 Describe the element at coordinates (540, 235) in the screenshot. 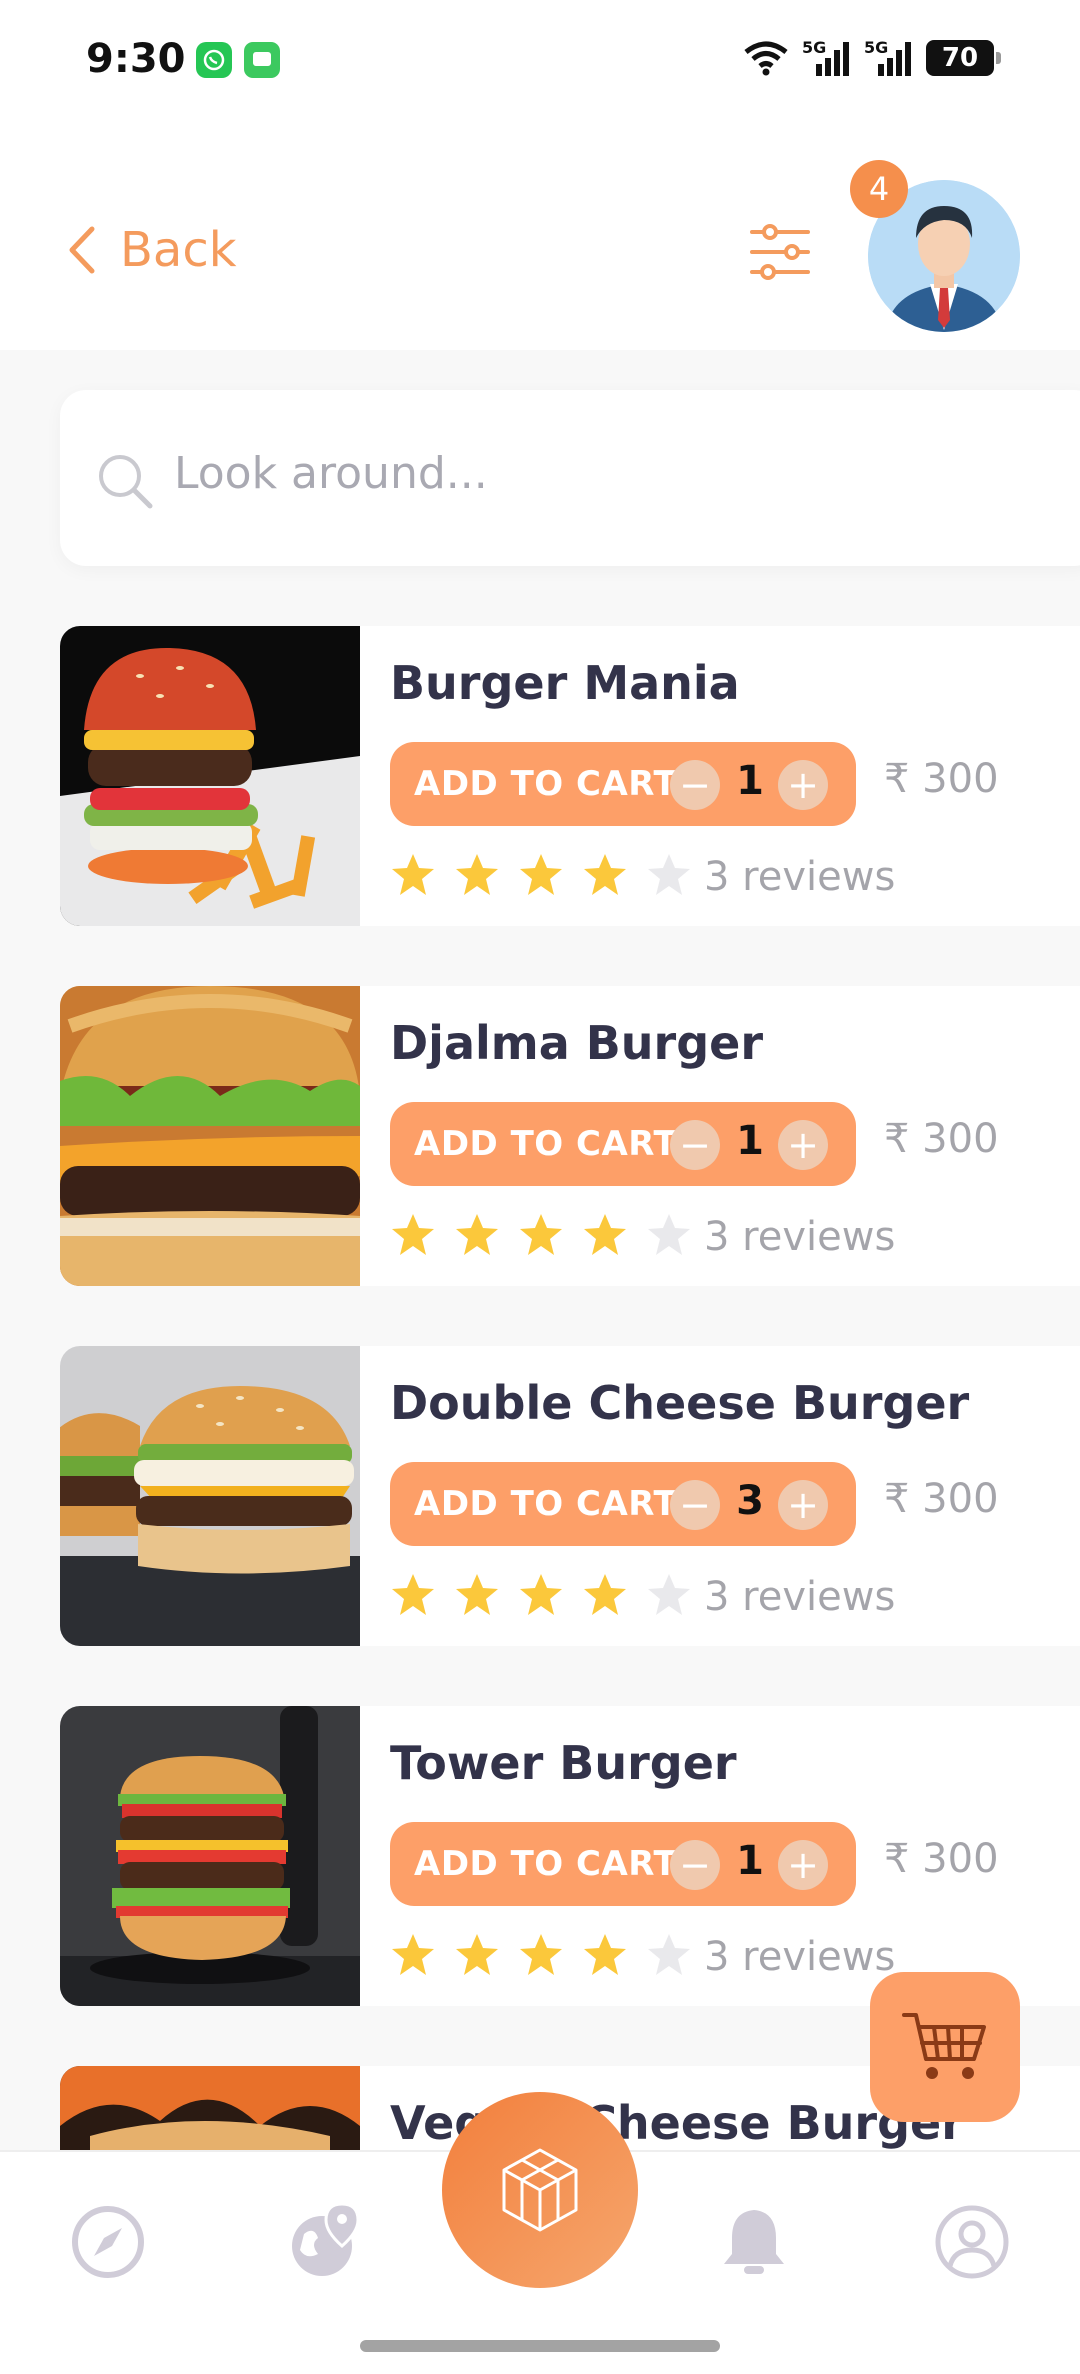

I see `top-header: Back 4` at that location.